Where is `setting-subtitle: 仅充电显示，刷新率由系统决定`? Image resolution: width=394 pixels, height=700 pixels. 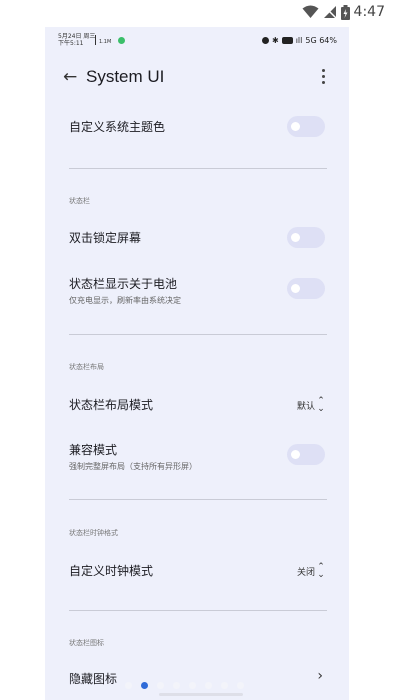
setting-subtitle: 仅充电显示，刷新率由系统决定 is located at coordinates (125, 300).